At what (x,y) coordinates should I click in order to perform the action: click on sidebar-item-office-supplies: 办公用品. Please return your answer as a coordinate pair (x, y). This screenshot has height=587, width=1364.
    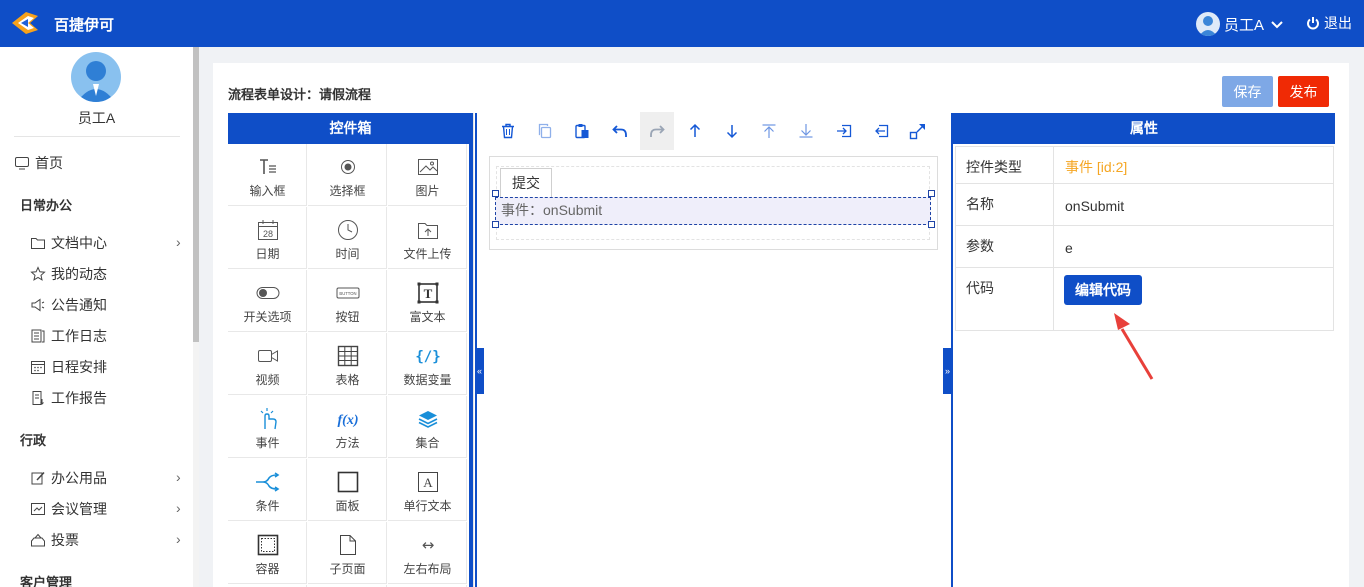
    Looking at the image, I should click on (68, 478).